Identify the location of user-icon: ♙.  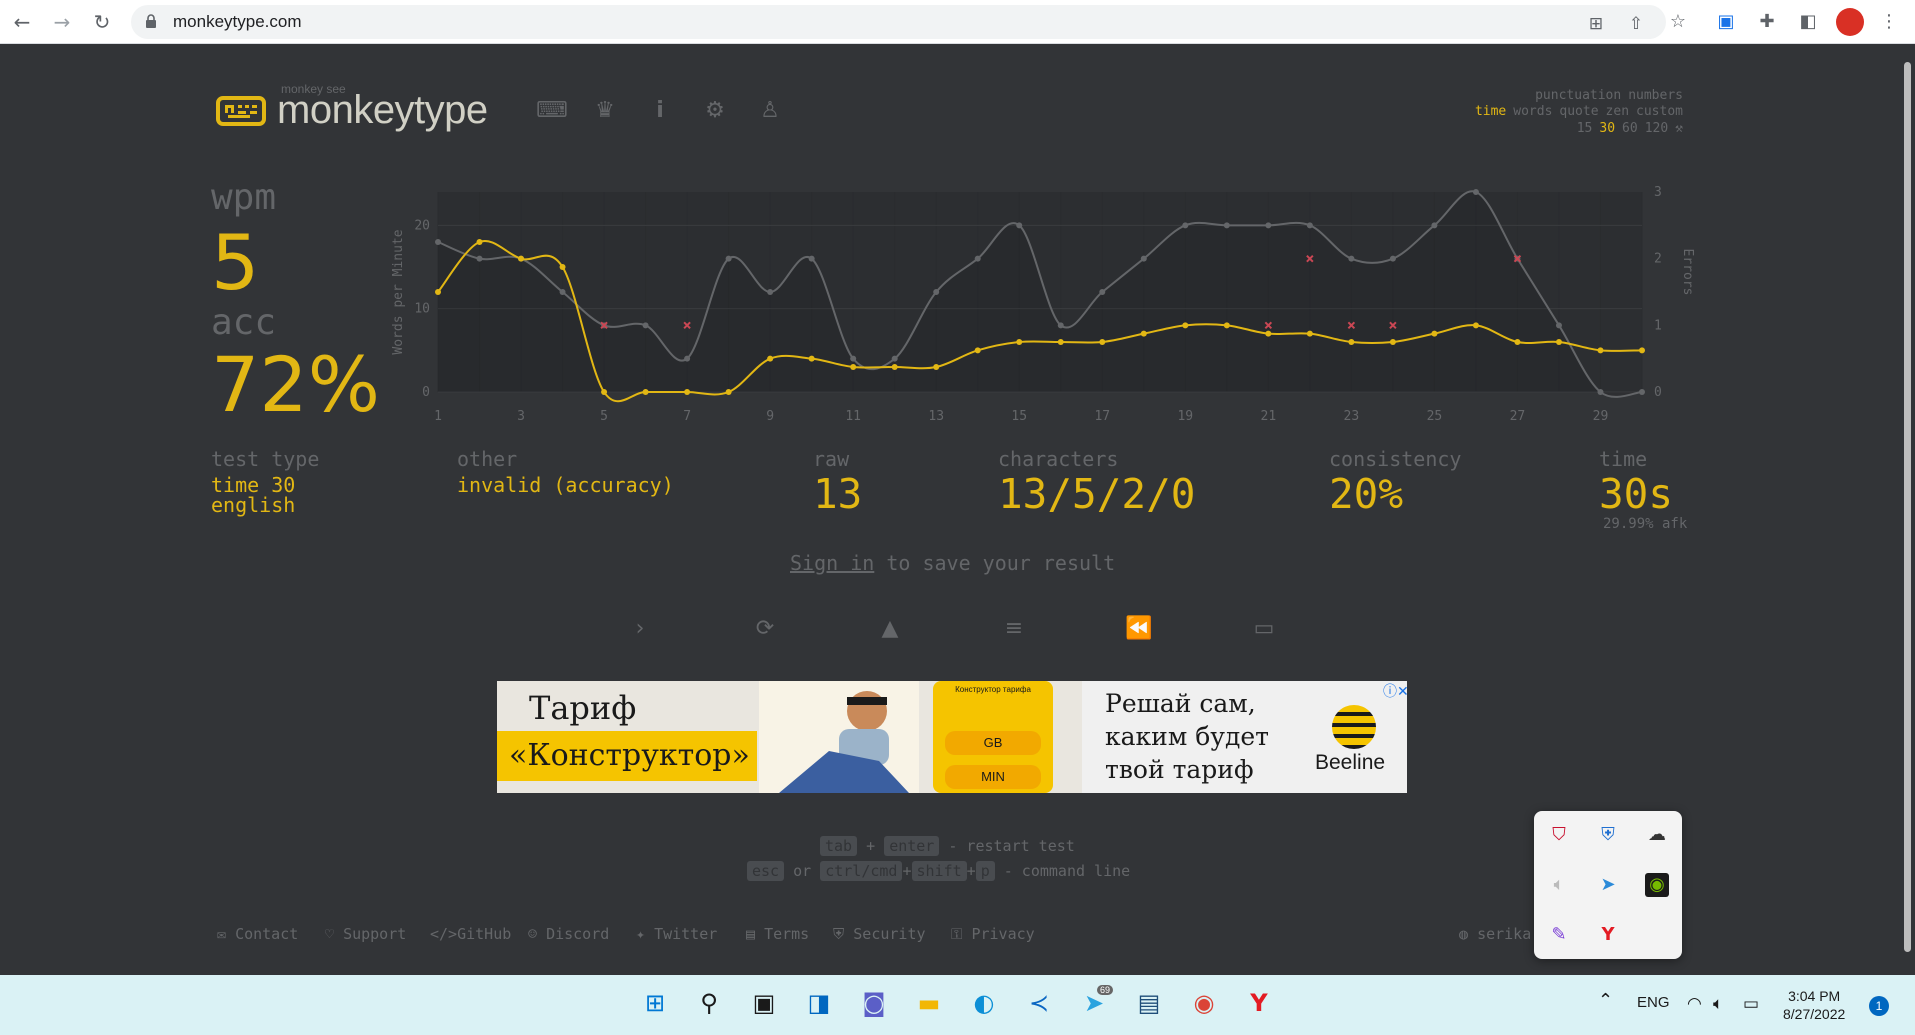
(770, 111).